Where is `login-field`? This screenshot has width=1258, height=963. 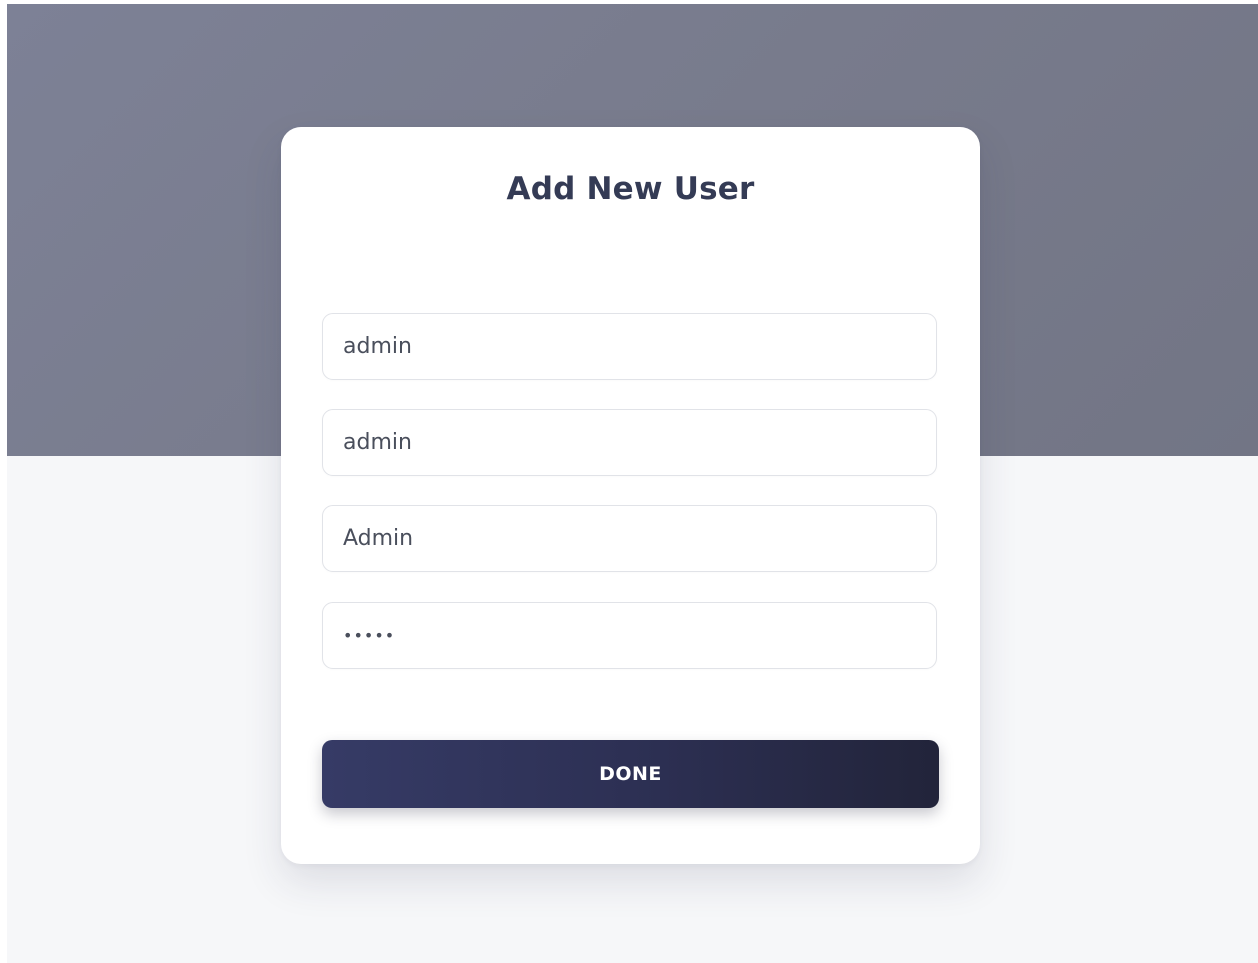 login-field is located at coordinates (629, 442).